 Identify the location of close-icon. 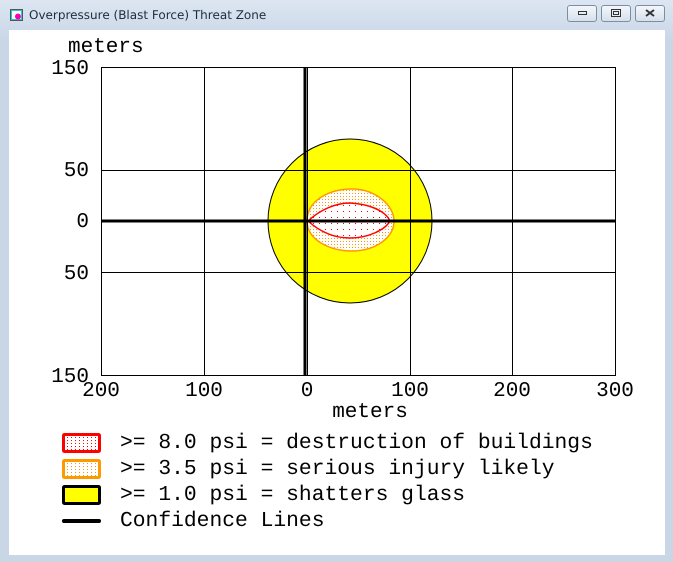
(650, 13).